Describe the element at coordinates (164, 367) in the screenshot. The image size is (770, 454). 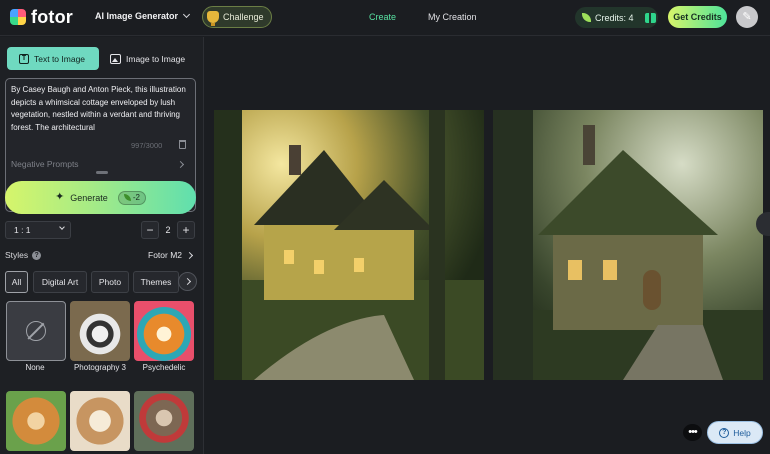
I see `style-label-psychedelic: Psychedelic` at that location.